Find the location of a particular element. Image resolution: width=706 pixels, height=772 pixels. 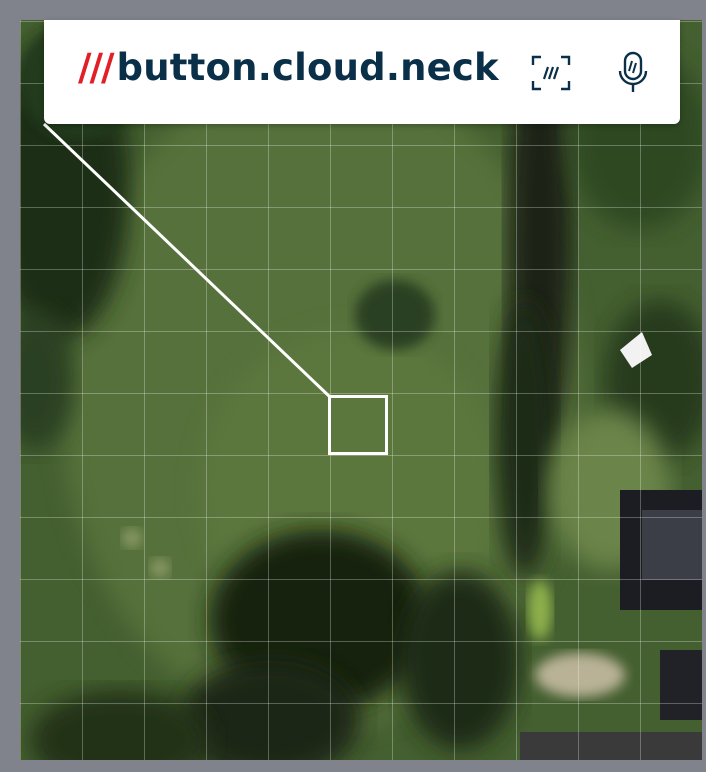

microphone-icon is located at coordinates (633, 71).